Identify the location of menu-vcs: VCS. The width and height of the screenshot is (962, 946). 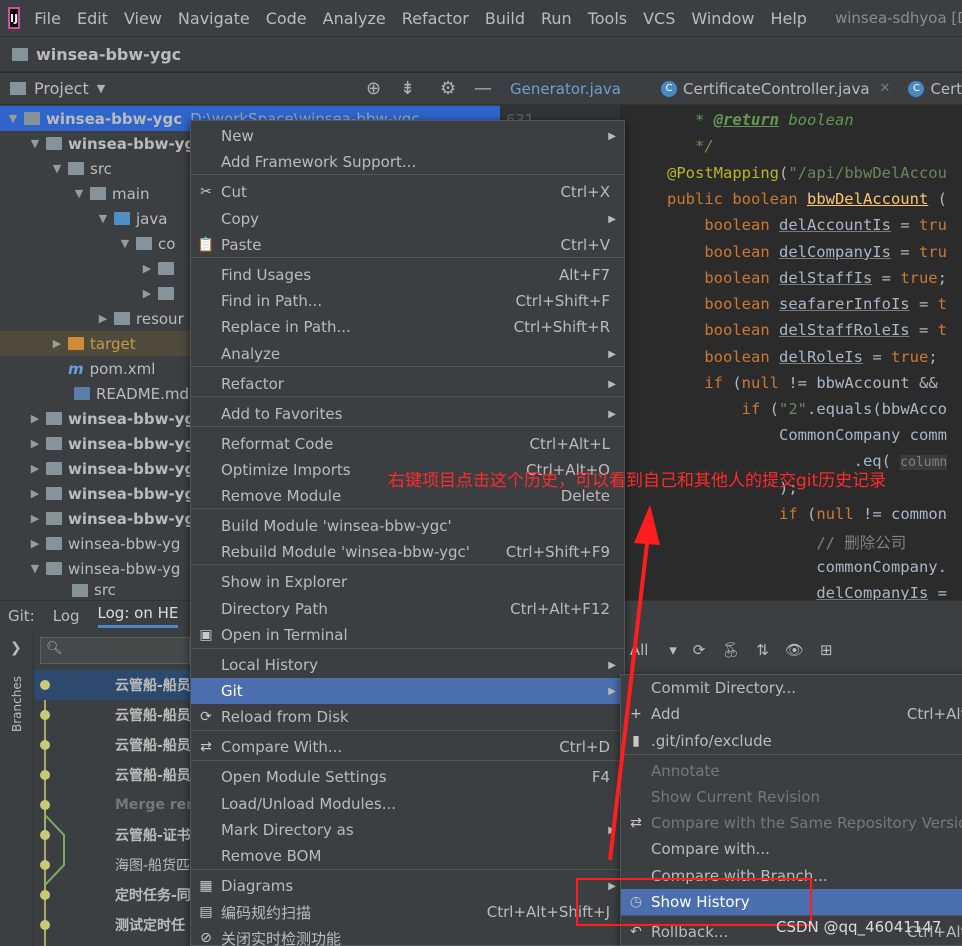
(659, 18).